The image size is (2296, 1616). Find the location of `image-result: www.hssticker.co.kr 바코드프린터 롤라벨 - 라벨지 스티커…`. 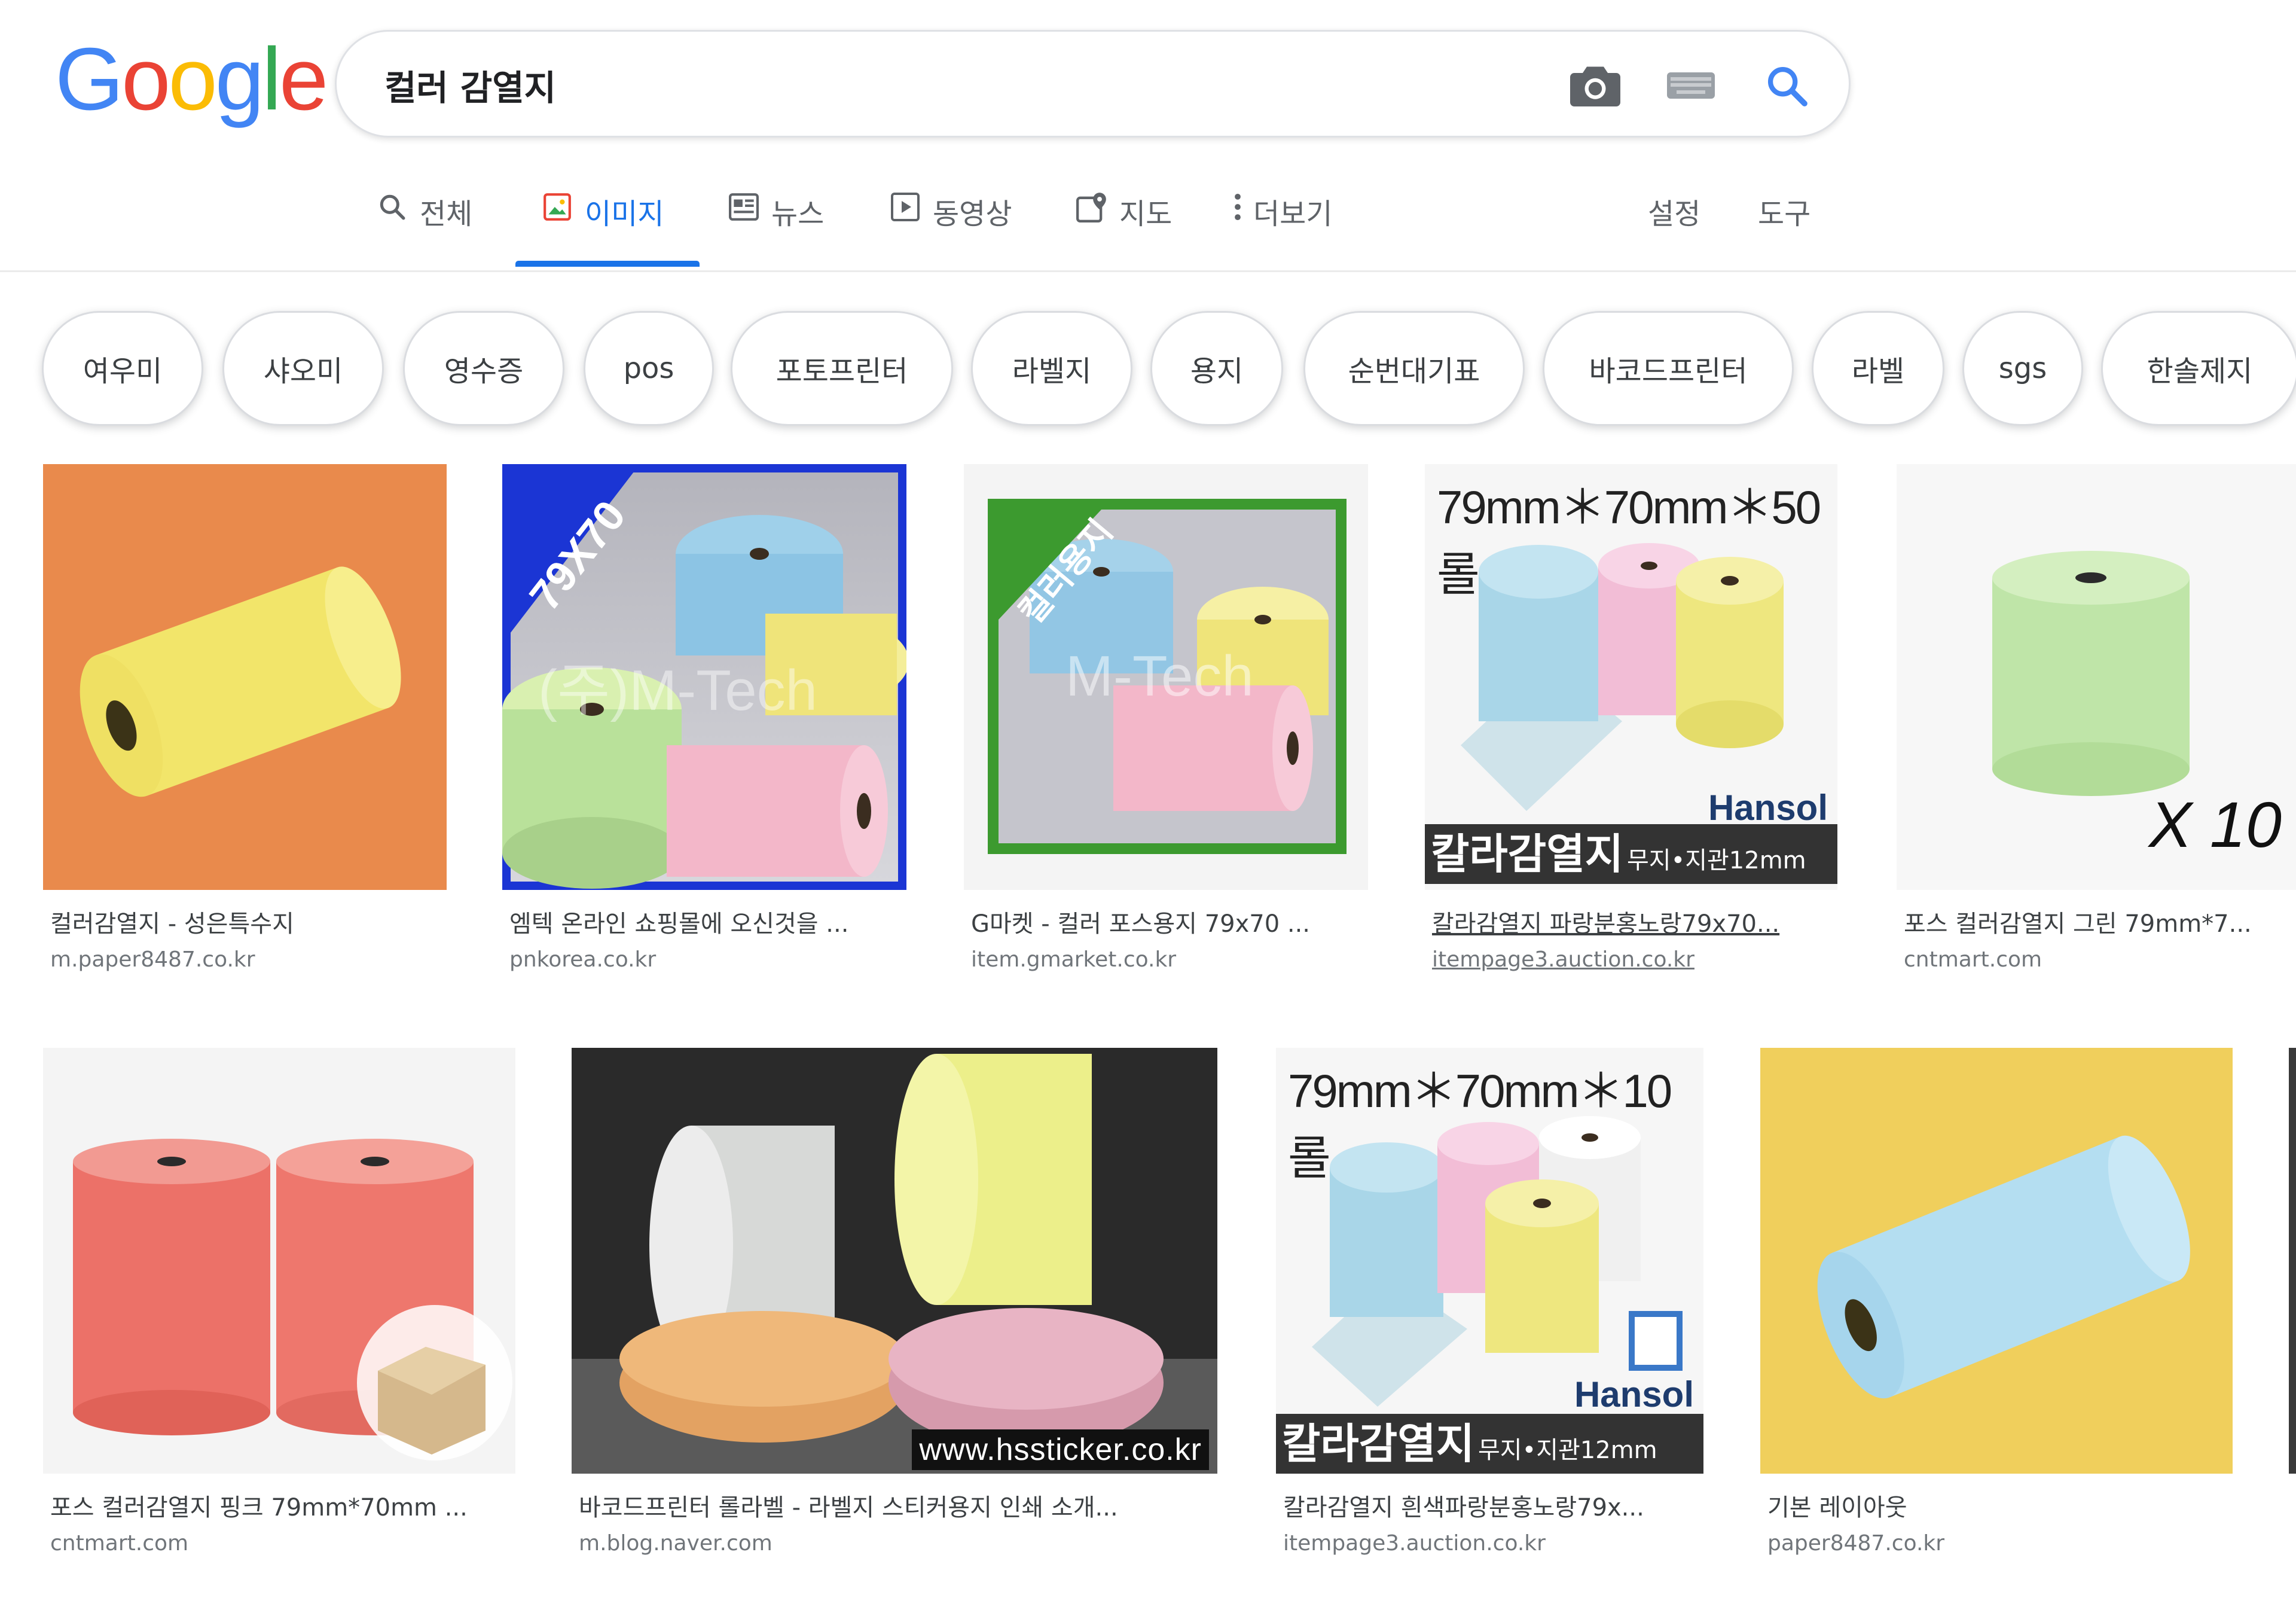

image-result: www.hssticker.co.kr 바코드프린터 롤라벨 - 라벨지 스티커… is located at coordinates (894, 1311).